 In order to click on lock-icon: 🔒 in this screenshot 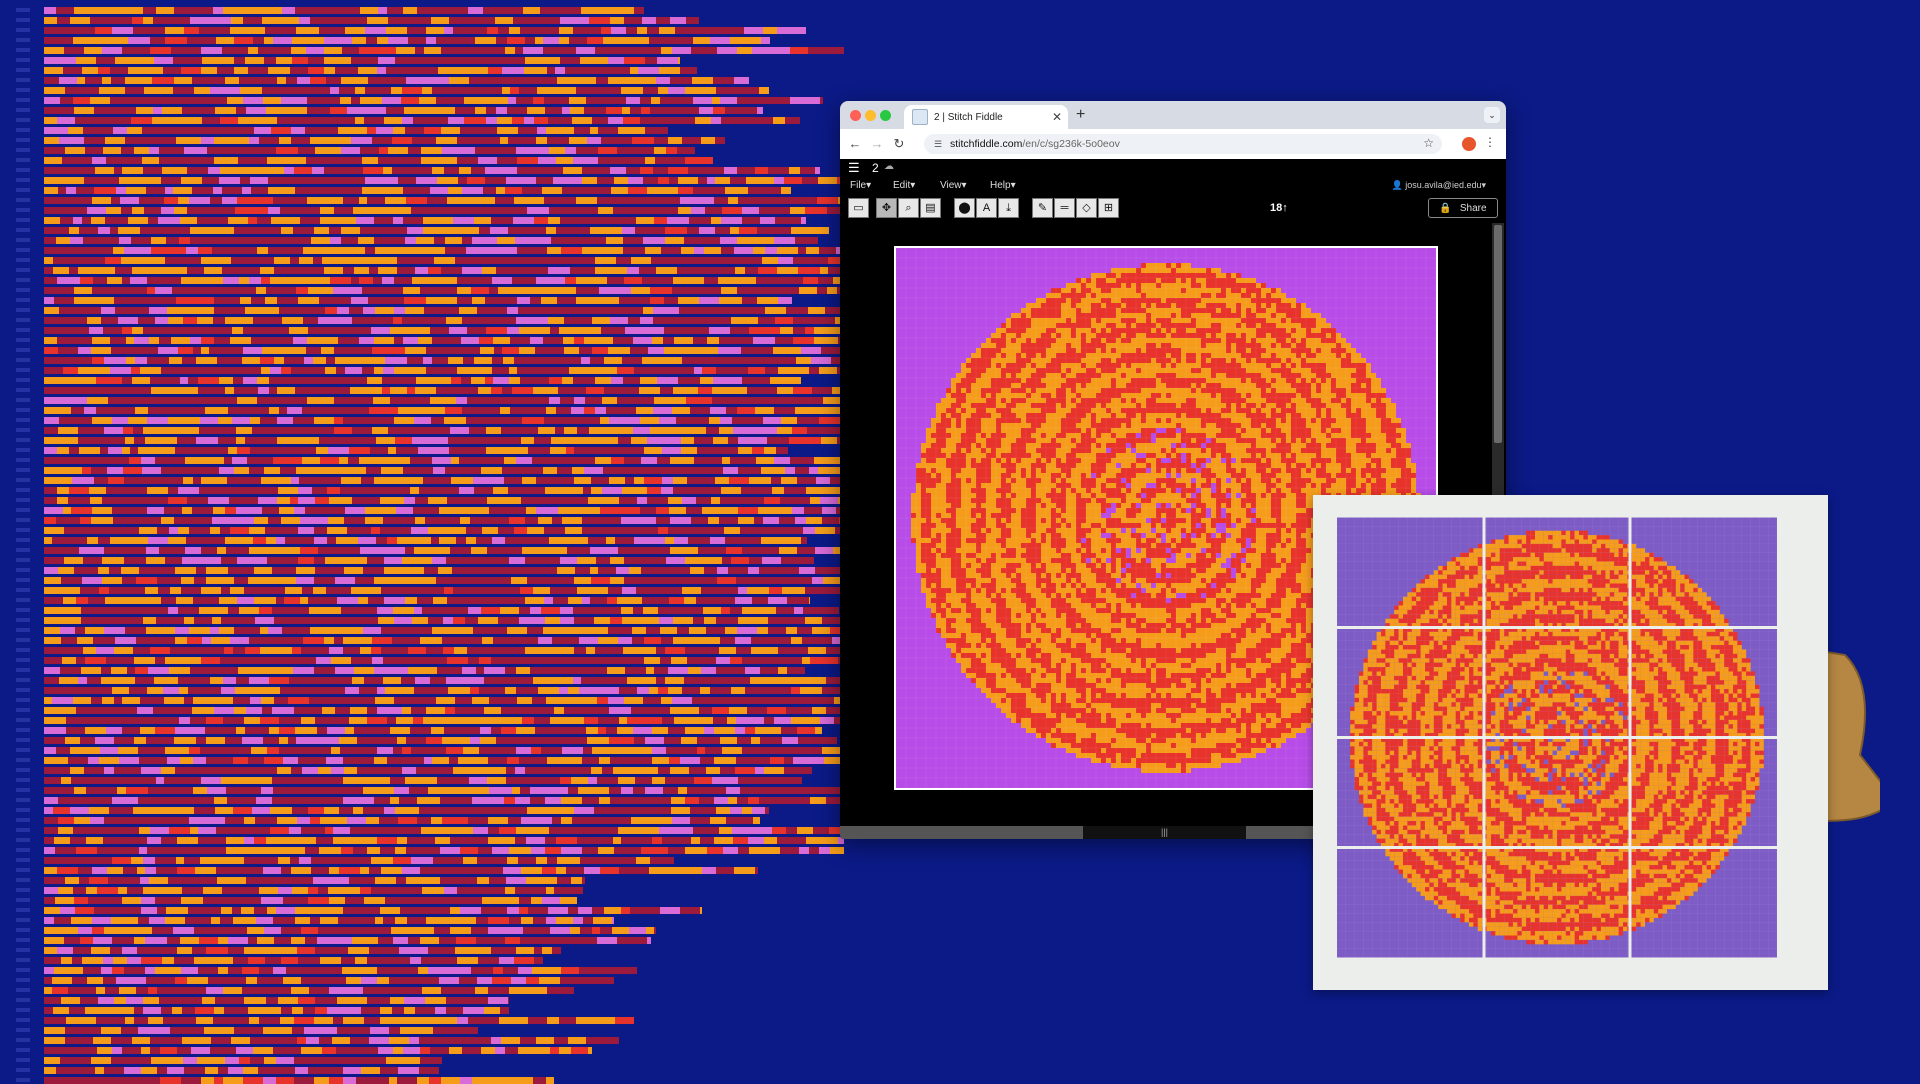, I will do `click(1445, 208)`.